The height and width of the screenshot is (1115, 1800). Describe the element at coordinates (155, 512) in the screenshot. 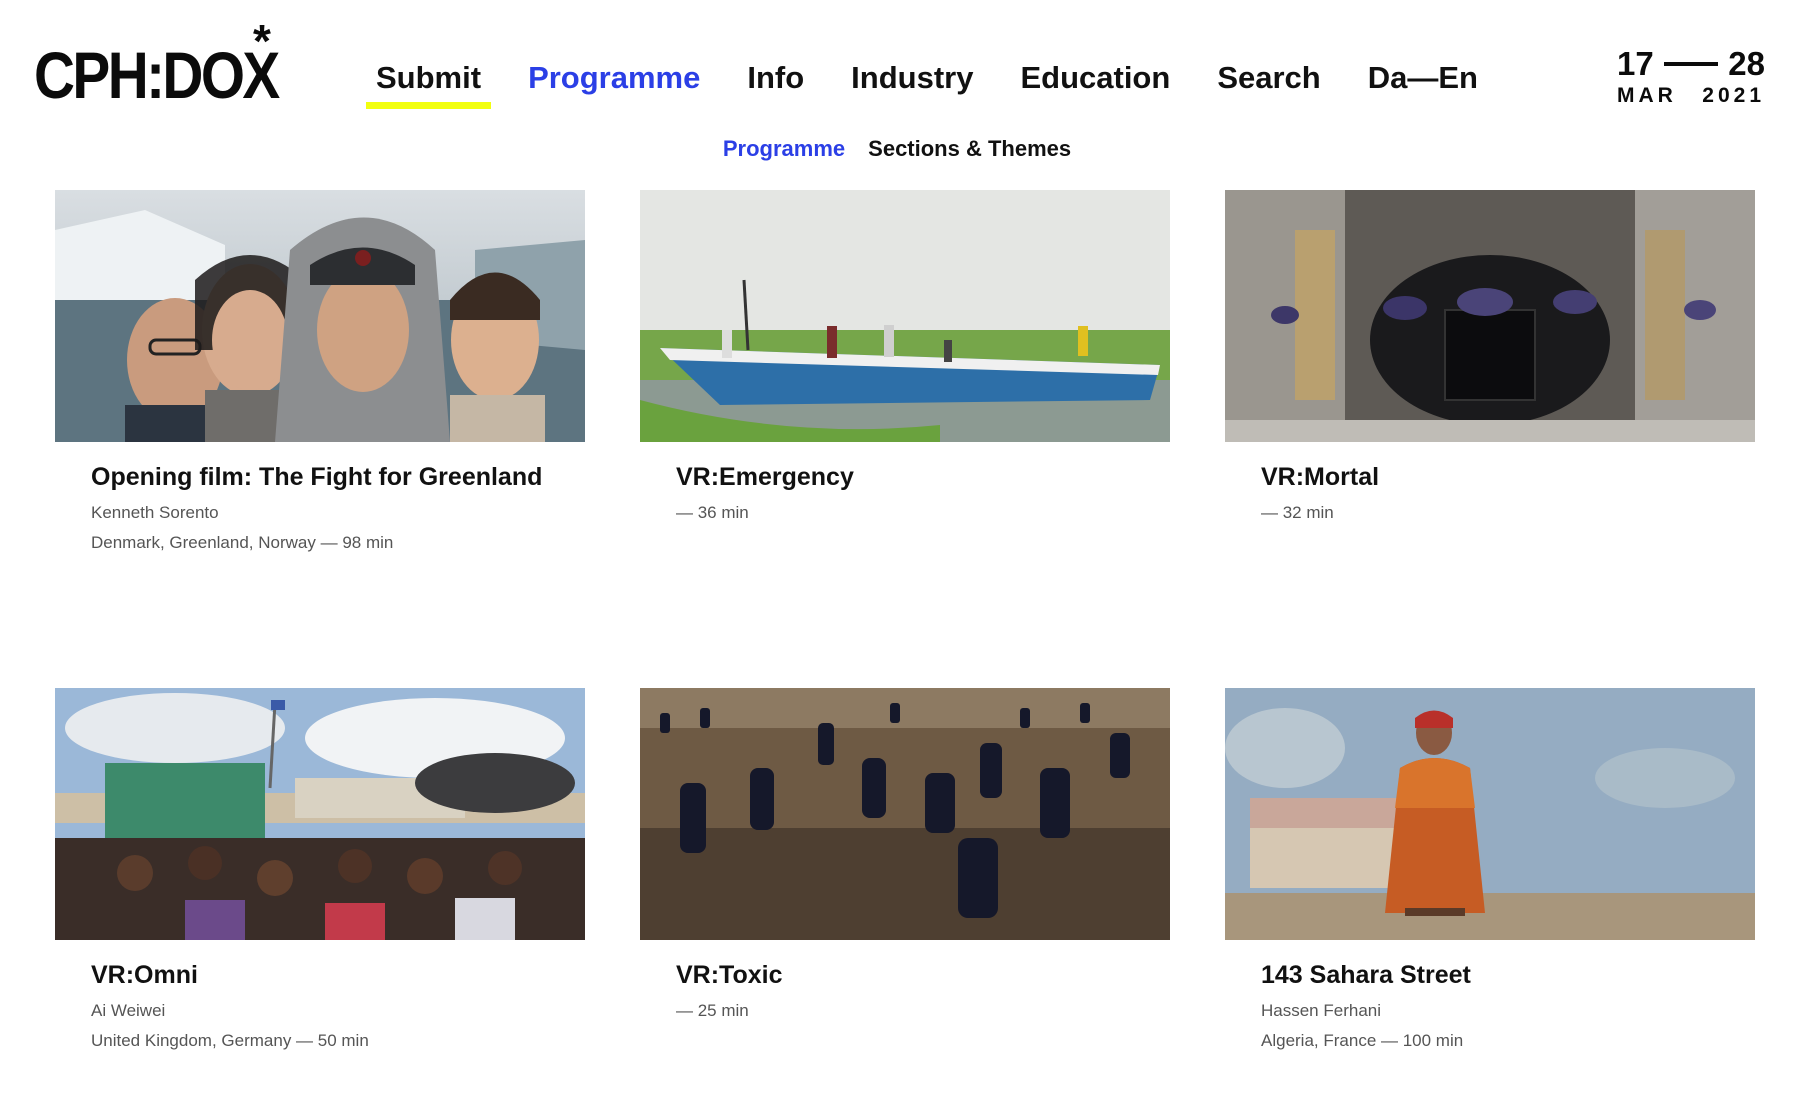

I see `film-director: Kenneth Sorento` at that location.